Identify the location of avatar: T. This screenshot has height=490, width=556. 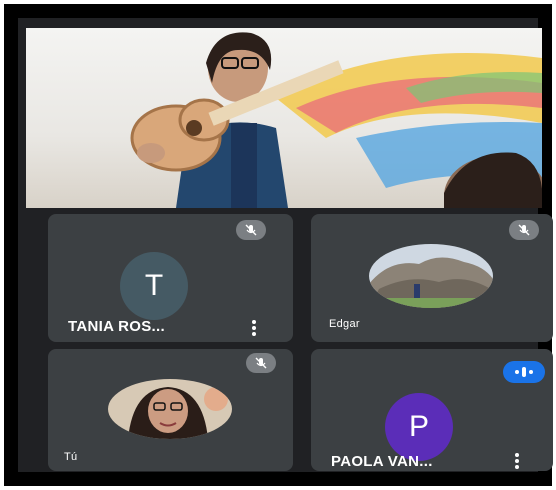
(154, 286).